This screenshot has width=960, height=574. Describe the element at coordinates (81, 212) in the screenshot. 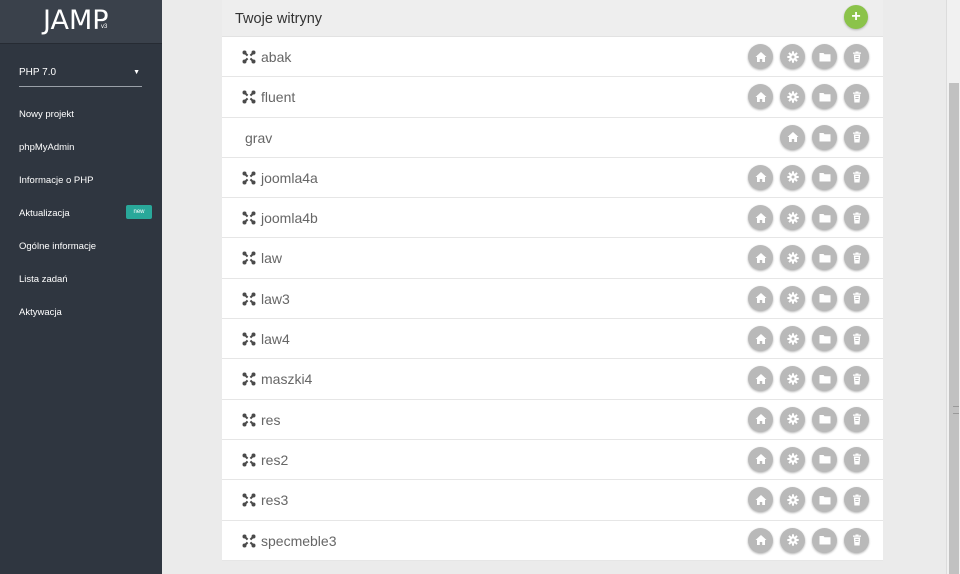

I see `sidebar-item-aktualizacja: Aktualizacja new` at that location.